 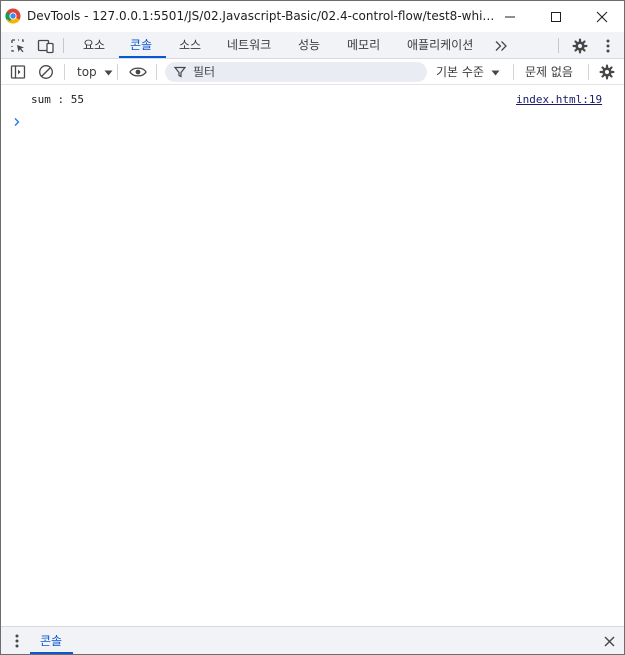 I want to click on tab-elements: 요소, so click(x=94, y=45).